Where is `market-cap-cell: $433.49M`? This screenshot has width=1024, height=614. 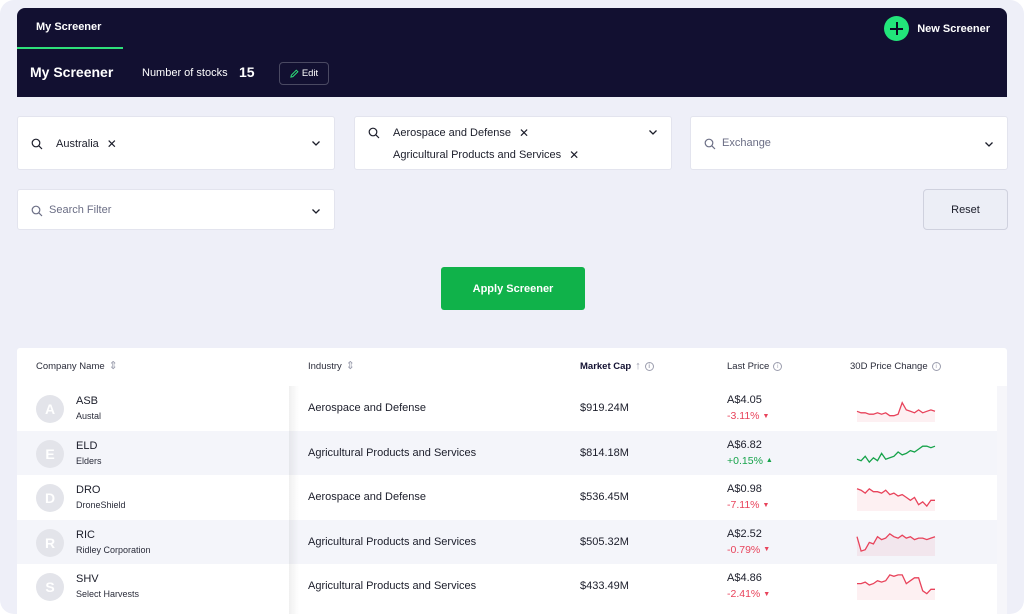 market-cap-cell: $433.49M is located at coordinates (604, 586).